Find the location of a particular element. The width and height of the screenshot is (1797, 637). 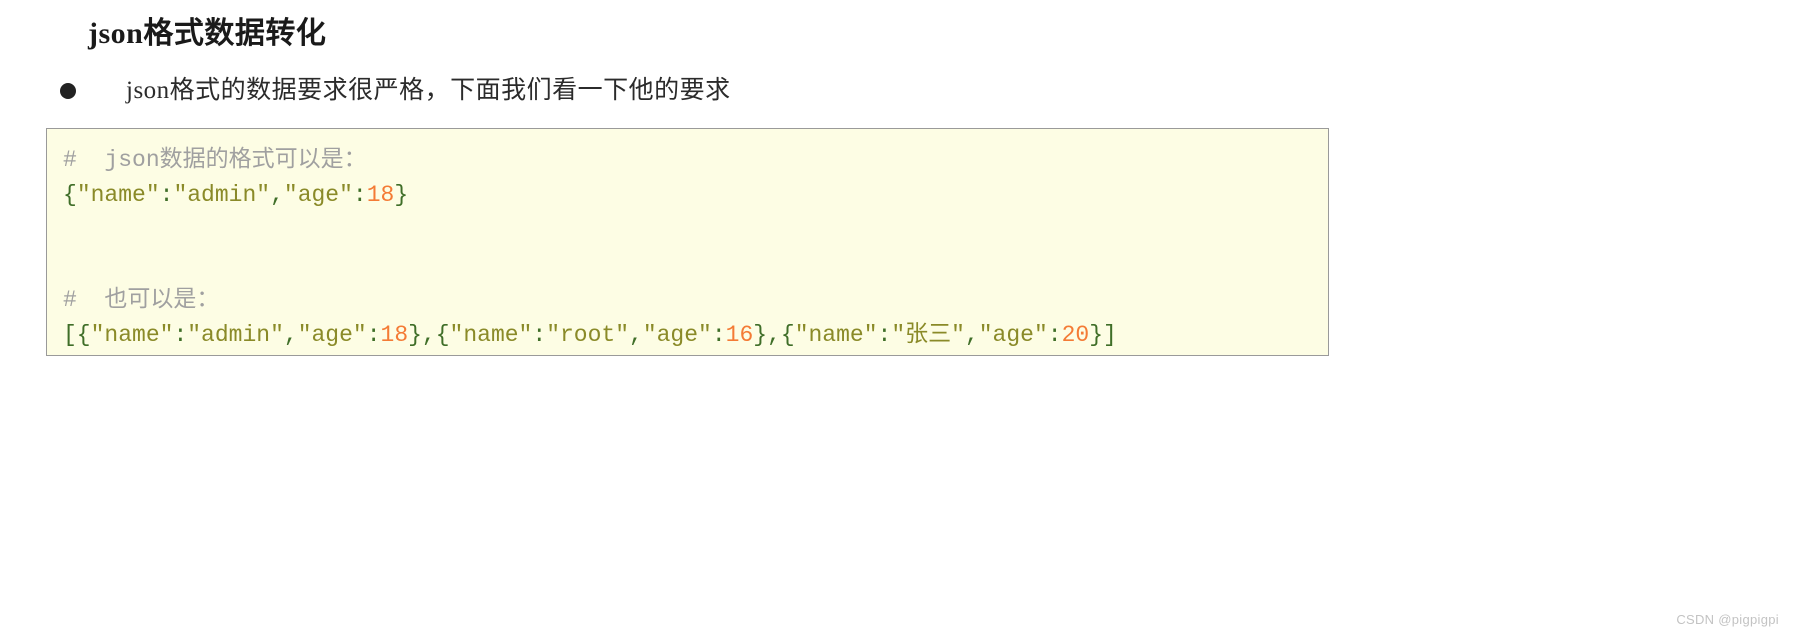

bullet-item-label: json格式的数据要求很严格，下面我们看一下他的要求 is located at coordinates (428, 90).